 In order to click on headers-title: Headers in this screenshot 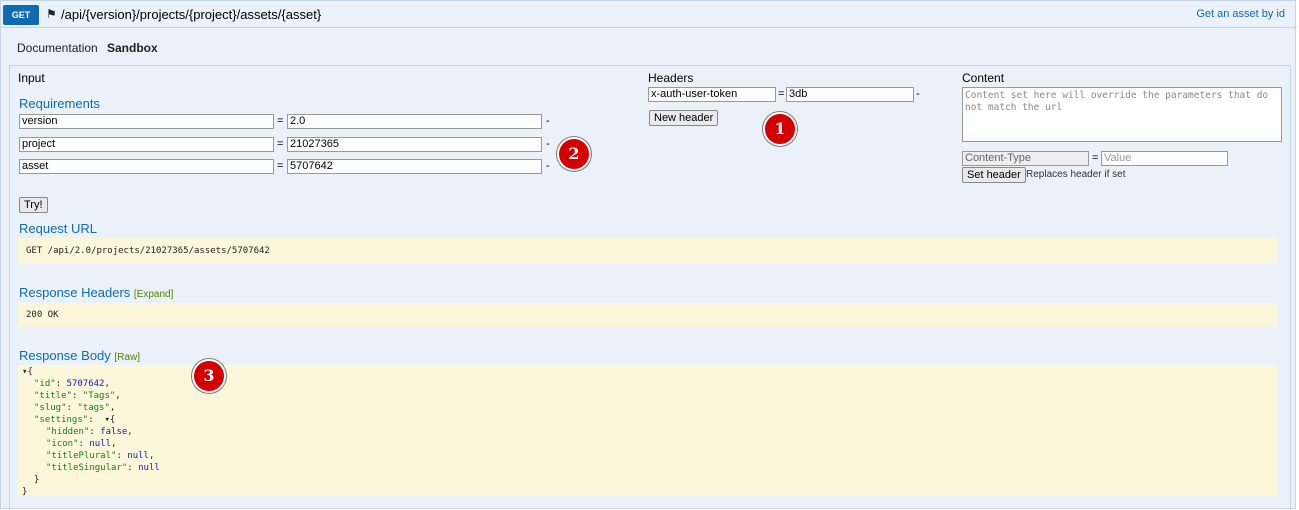, I will do `click(671, 78)`.